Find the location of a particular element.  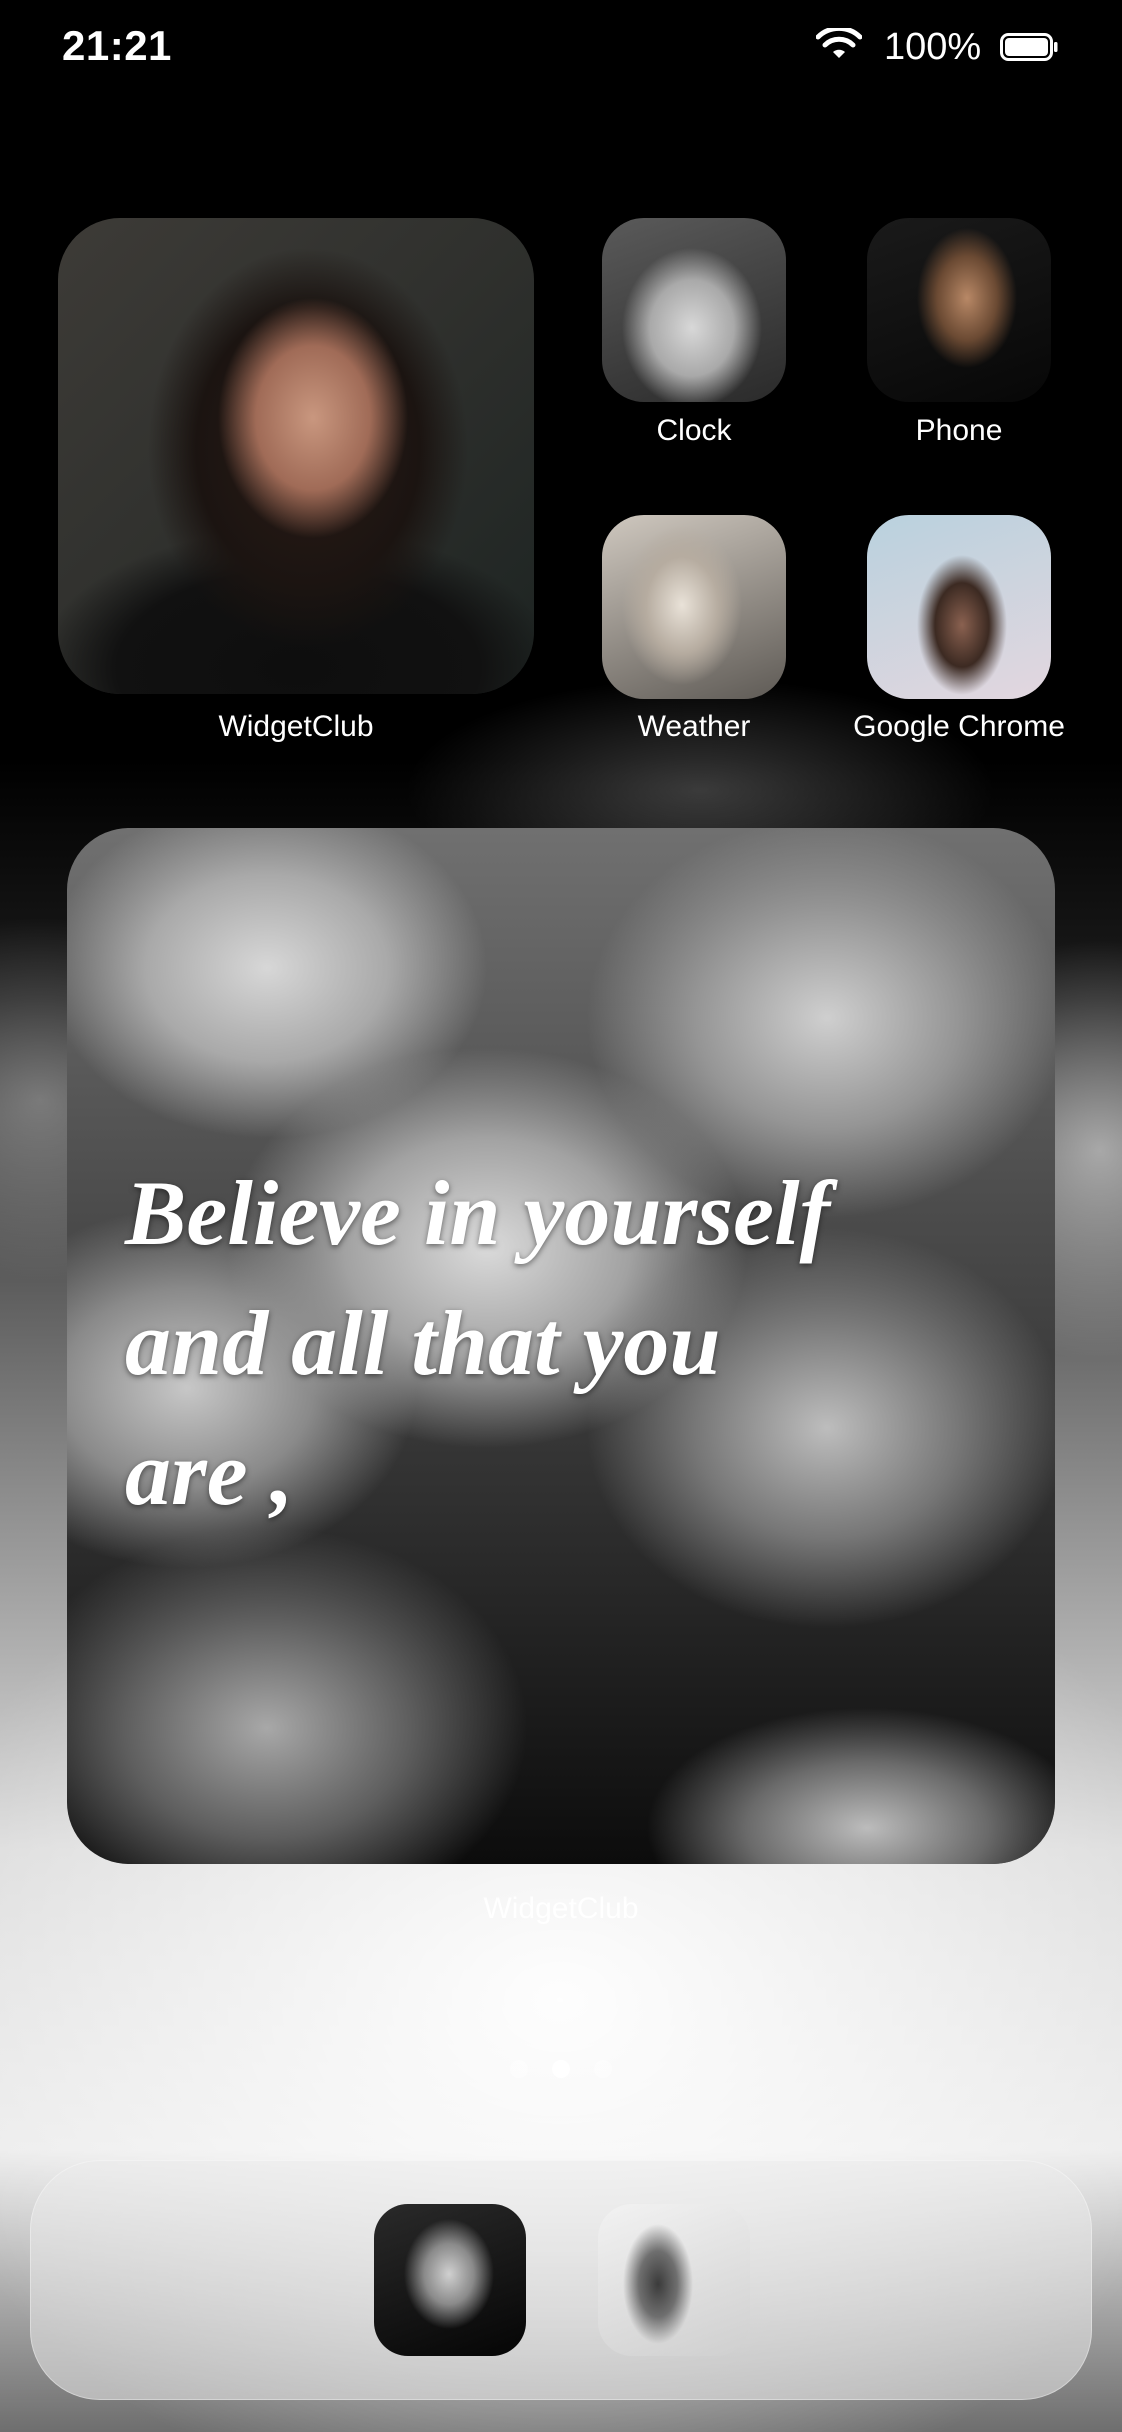

battery-percent: 100% is located at coordinates (933, 47).